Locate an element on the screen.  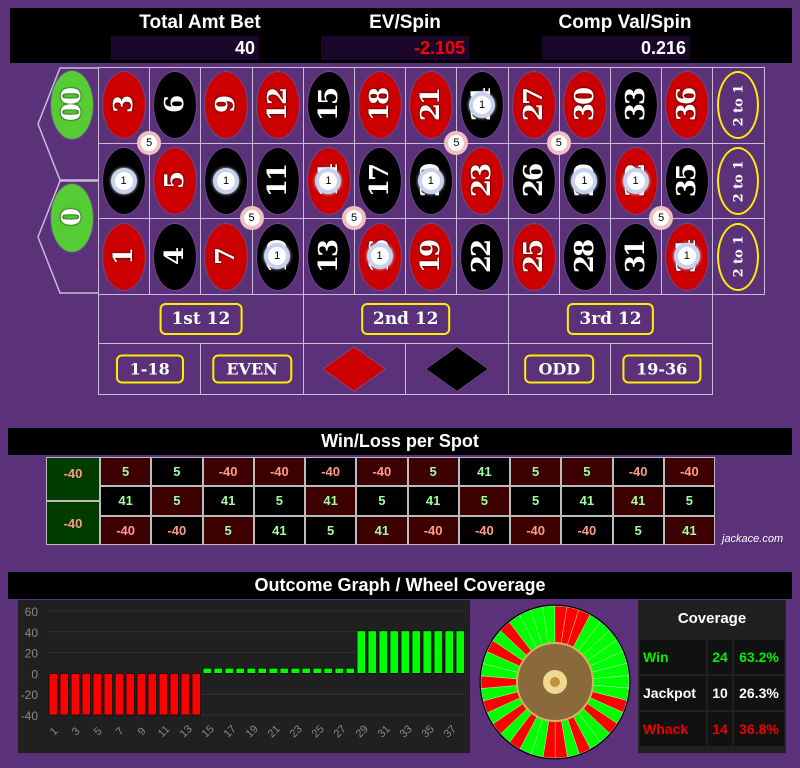
number-cell-9: 9 is located at coordinates (226, 105).